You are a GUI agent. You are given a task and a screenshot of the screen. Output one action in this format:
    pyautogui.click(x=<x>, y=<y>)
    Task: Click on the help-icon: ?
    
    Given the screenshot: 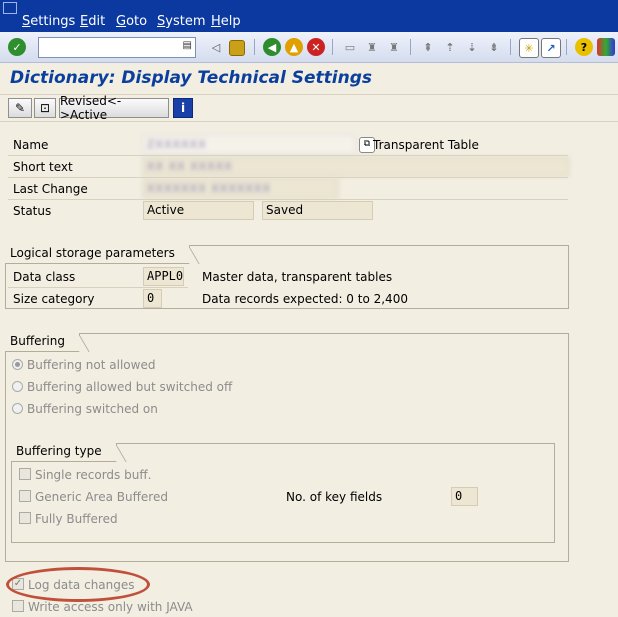 What is the action you would take?
    pyautogui.click(x=584, y=47)
    